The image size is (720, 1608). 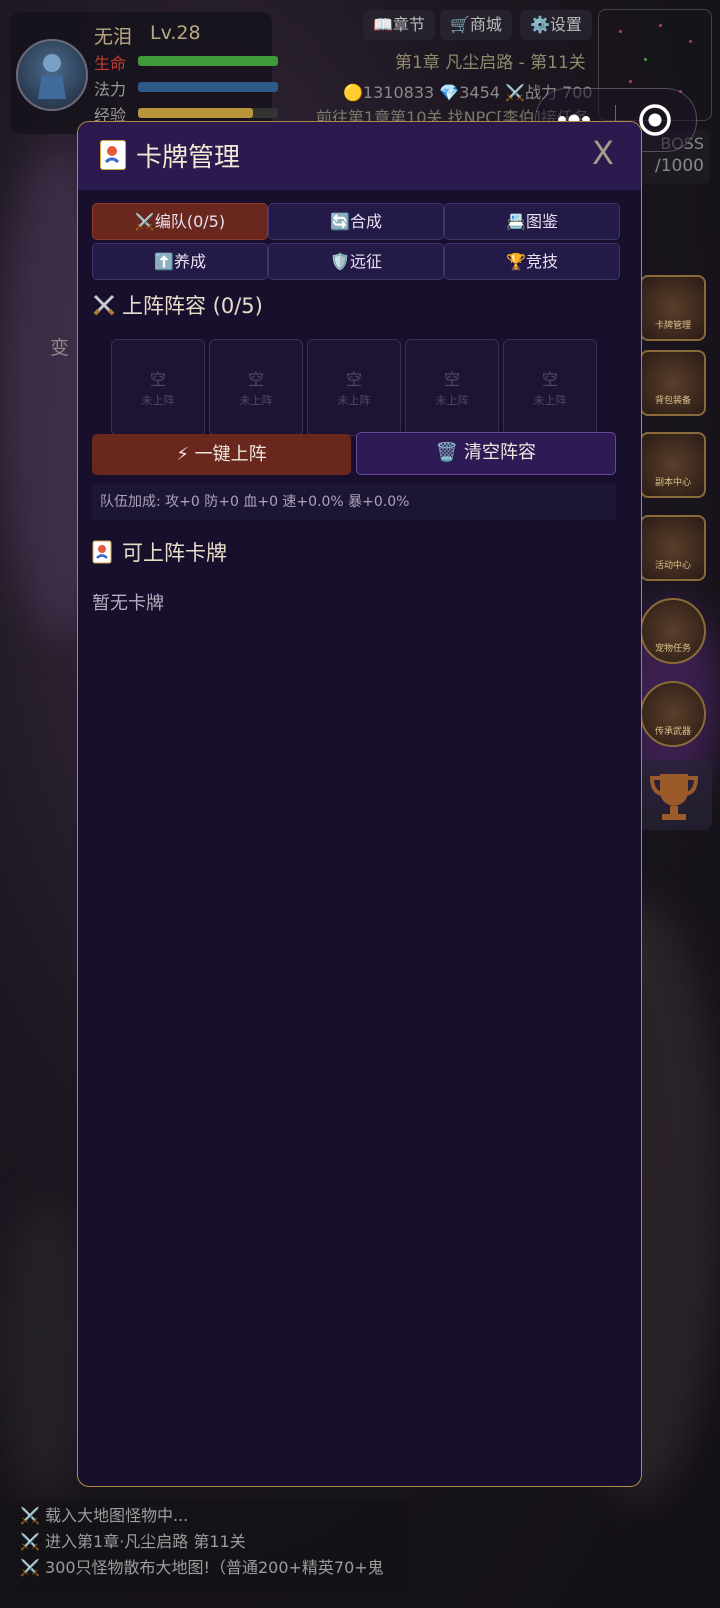 What do you see at coordinates (128, 603) in the screenshot?
I see `empty-cards-message: 暂无卡牌` at bounding box center [128, 603].